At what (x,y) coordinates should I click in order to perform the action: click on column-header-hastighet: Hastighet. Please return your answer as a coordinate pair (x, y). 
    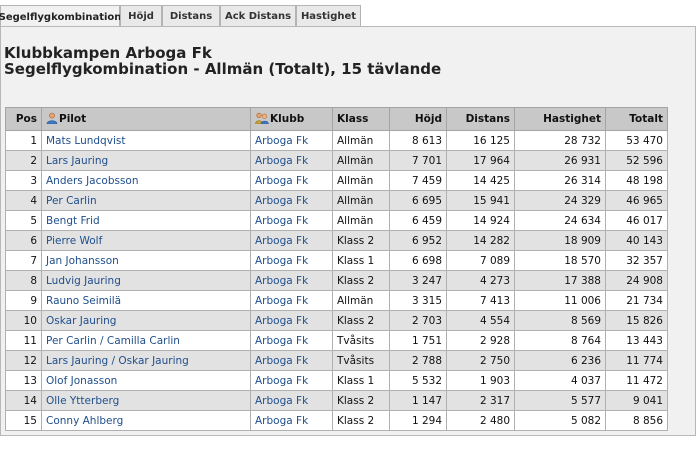
    Looking at the image, I should click on (560, 119).